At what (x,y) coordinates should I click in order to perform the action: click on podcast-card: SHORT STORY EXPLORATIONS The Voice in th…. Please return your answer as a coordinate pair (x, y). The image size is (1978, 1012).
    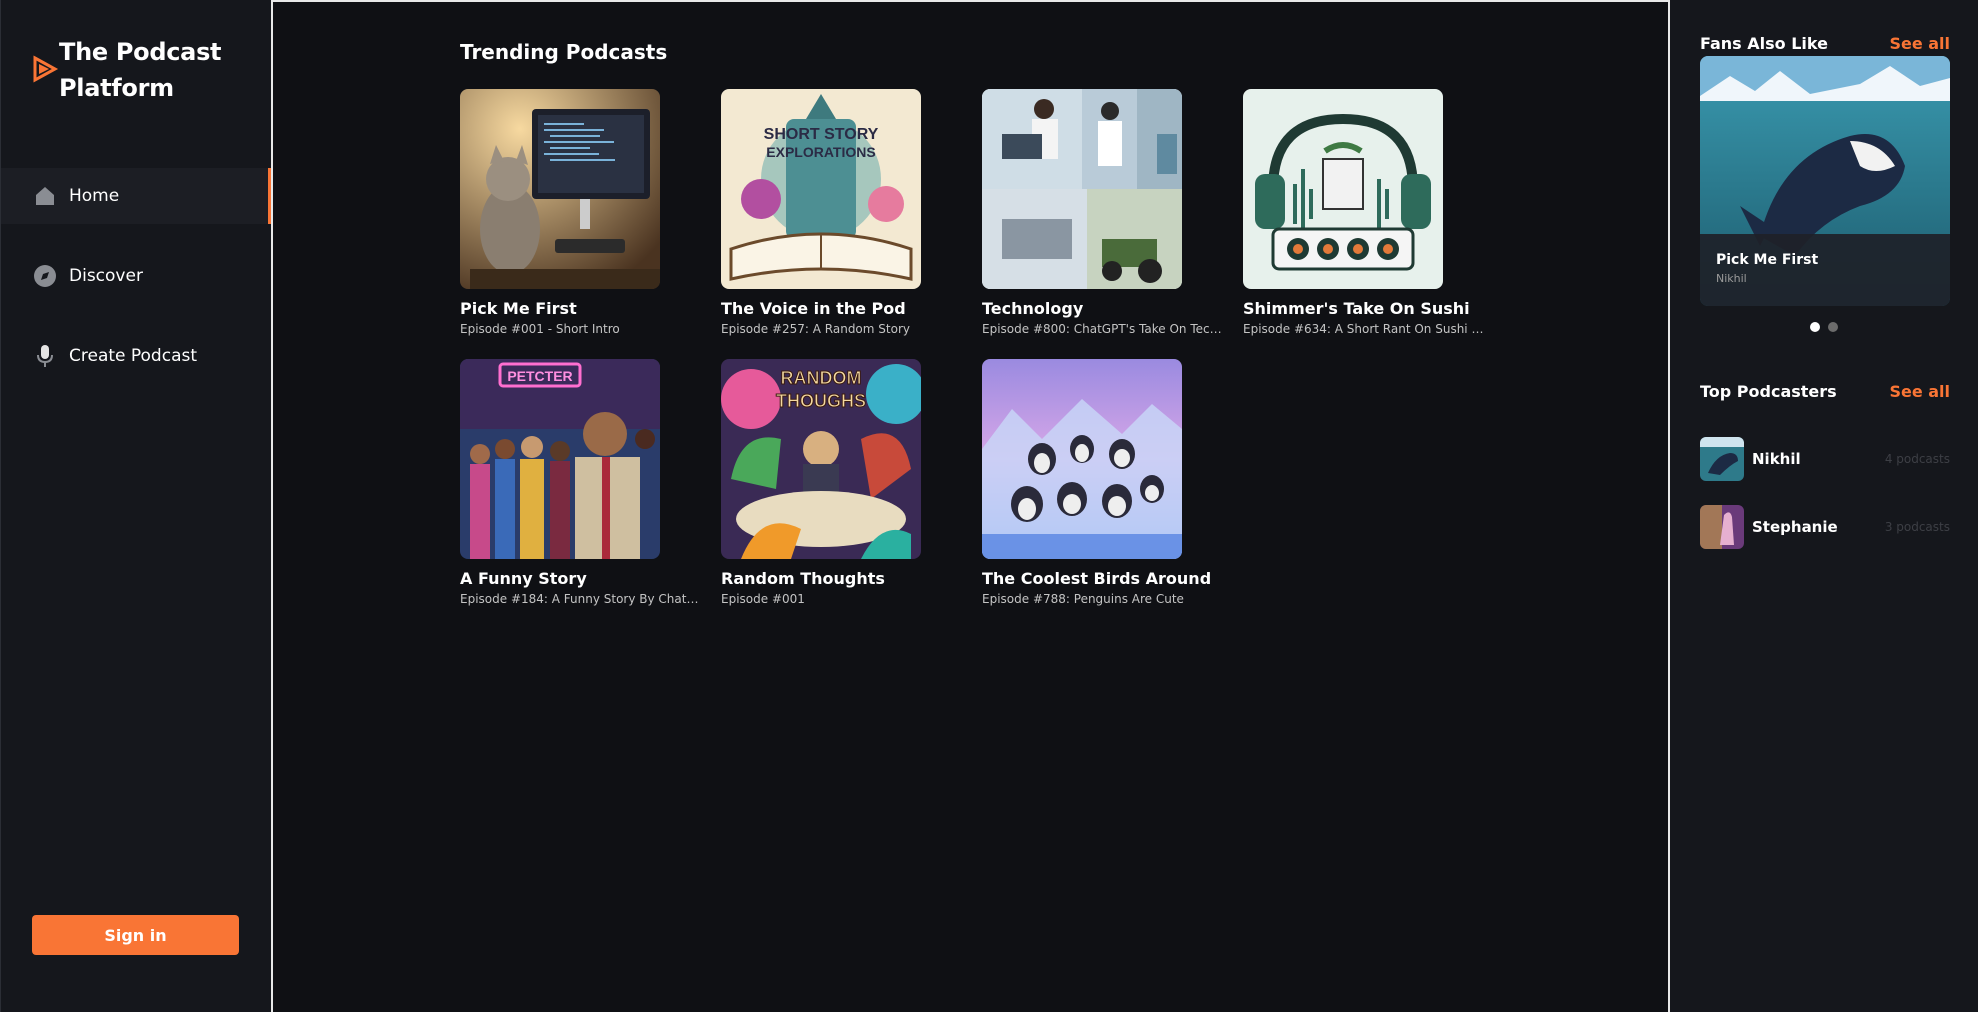
    Looking at the image, I should click on (851, 212).